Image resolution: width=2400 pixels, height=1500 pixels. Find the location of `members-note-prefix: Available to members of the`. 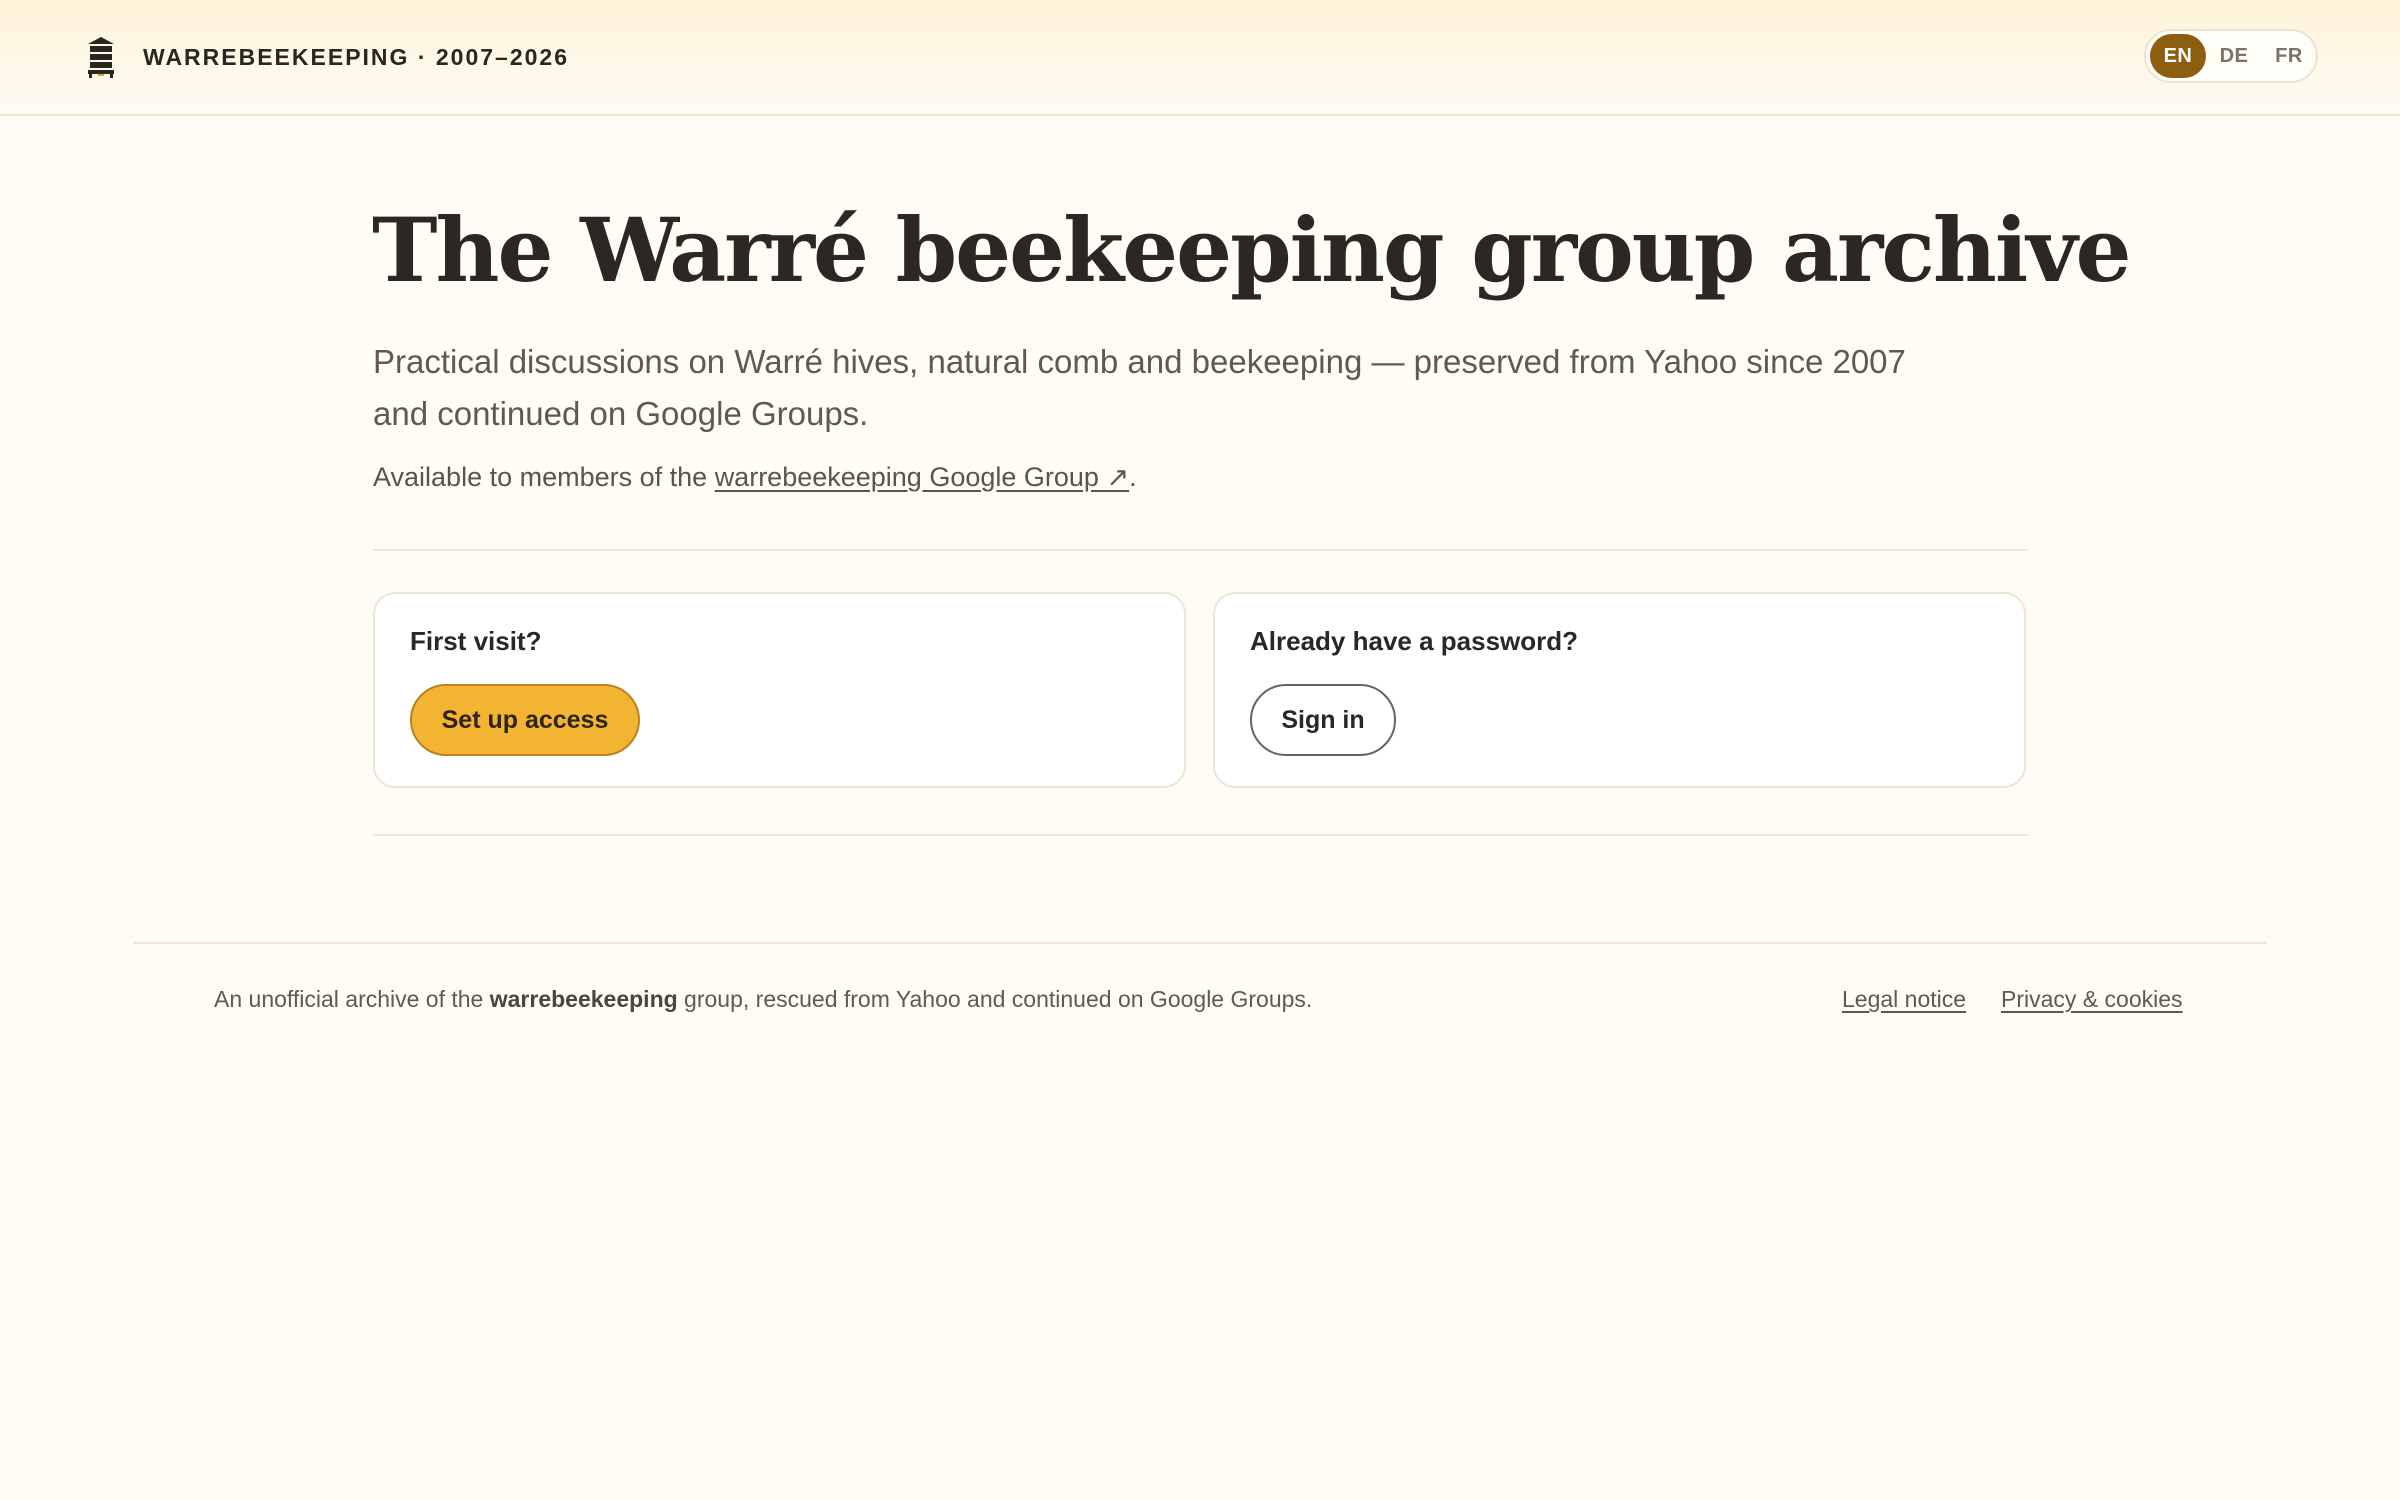

members-note-prefix: Available to members of the is located at coordinates (544, 477).